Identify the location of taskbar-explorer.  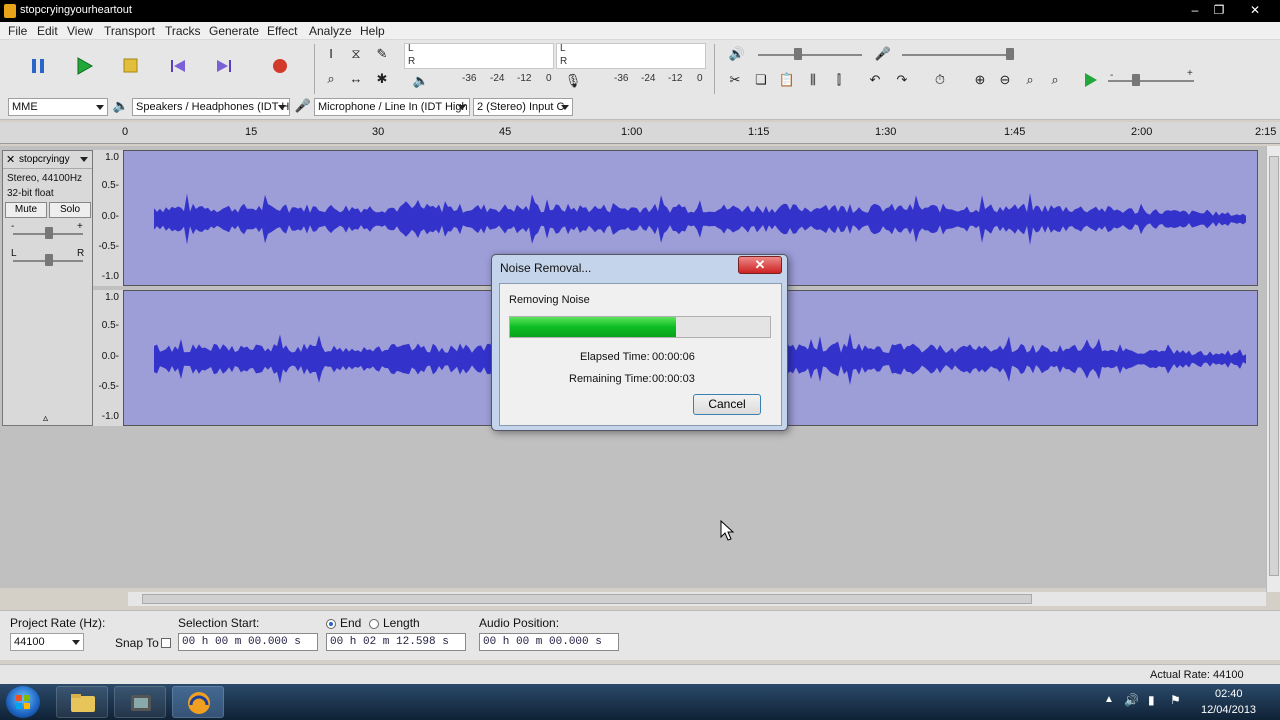
(82, 702).